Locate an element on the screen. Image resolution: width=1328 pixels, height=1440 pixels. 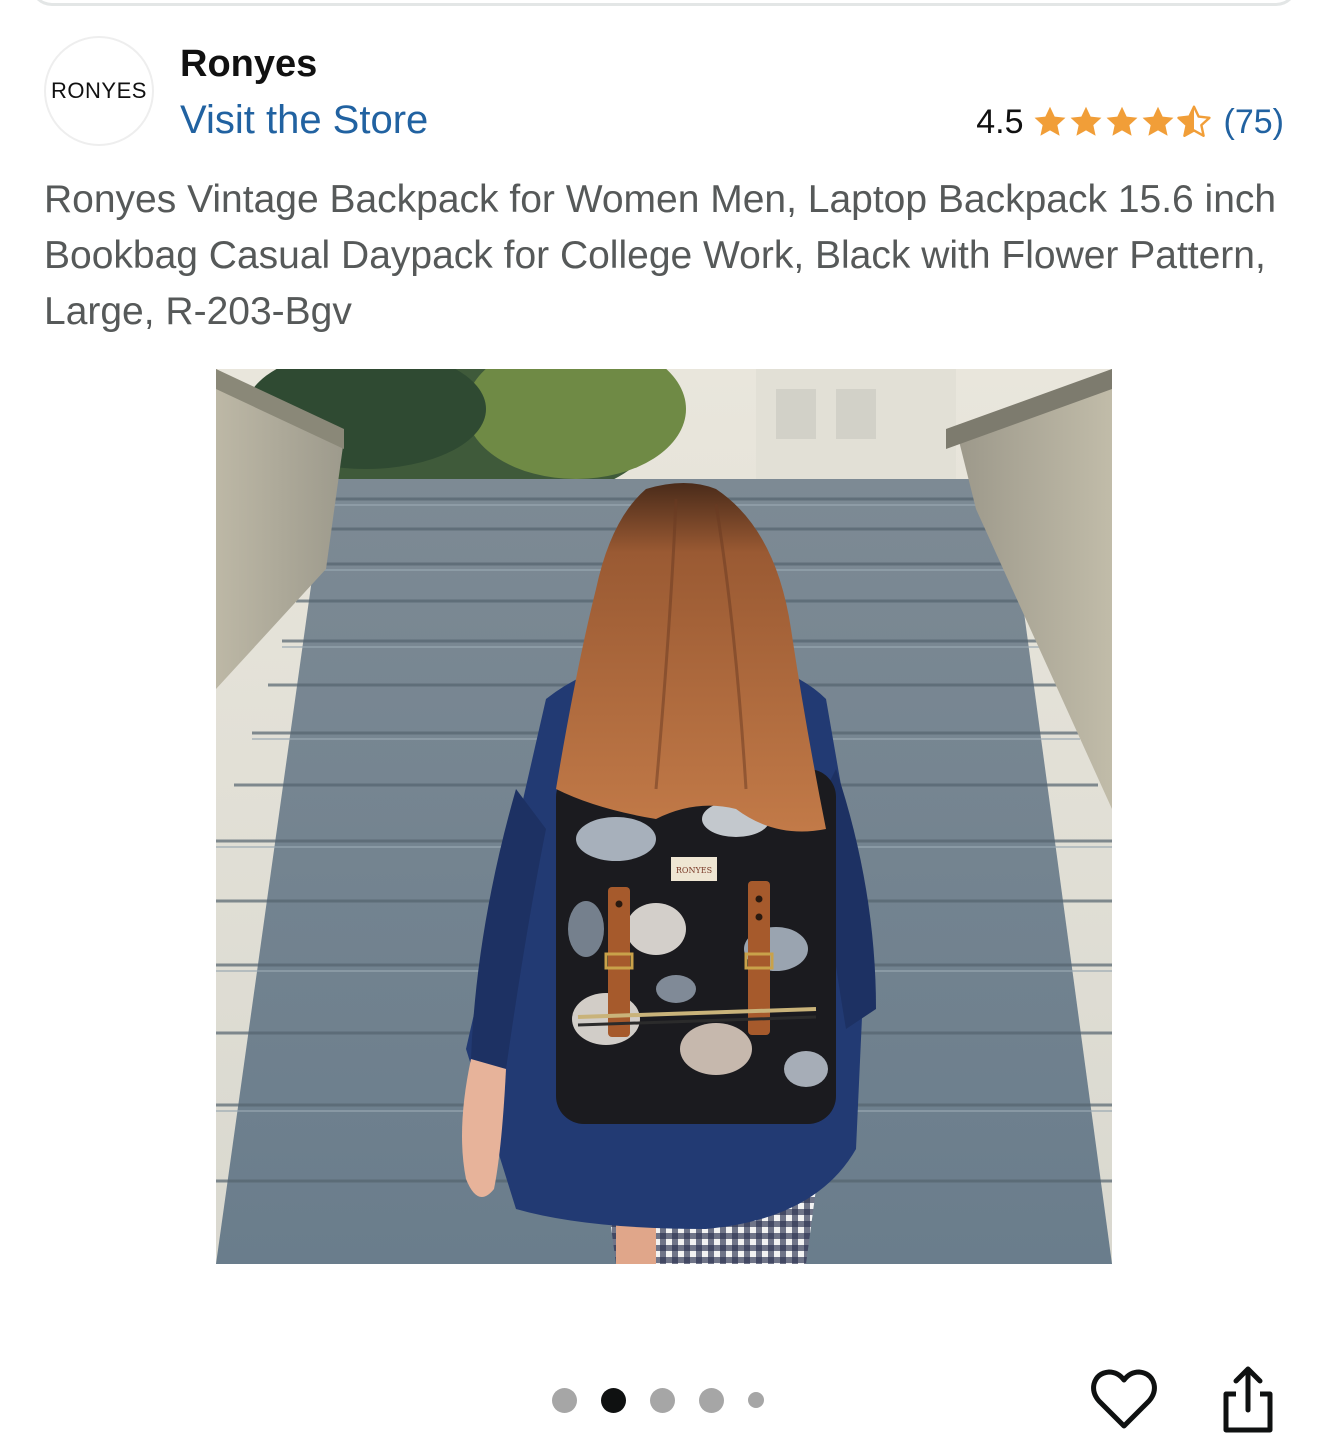
favorite-button is located at coordinates (1124, 1399).